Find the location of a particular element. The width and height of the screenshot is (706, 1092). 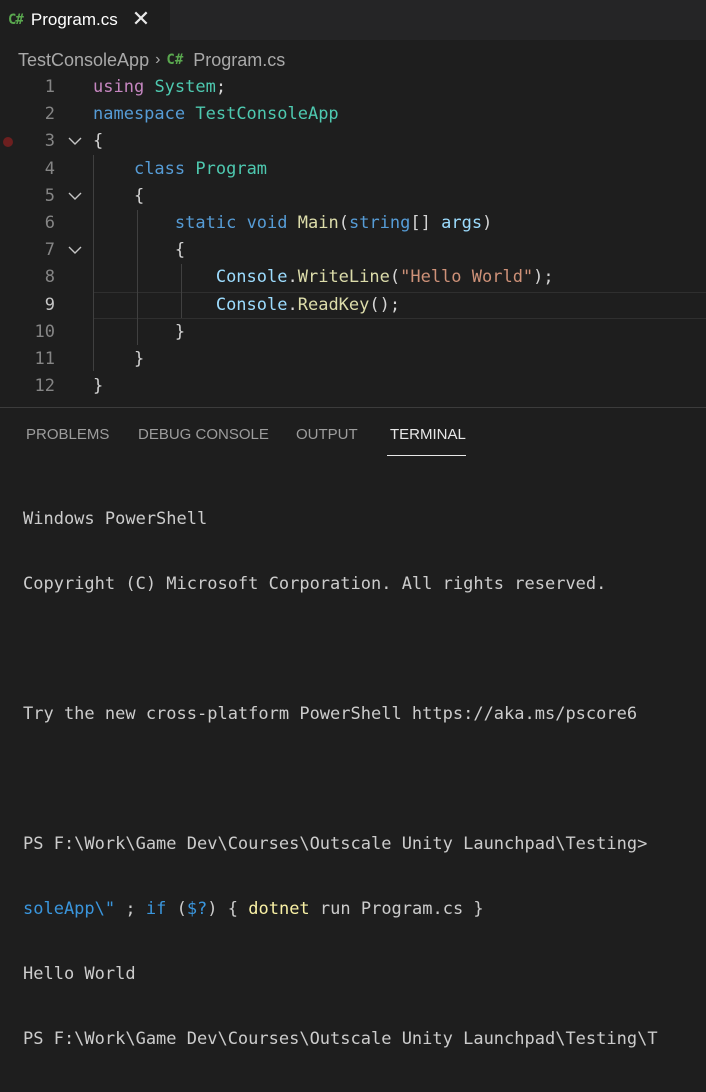

code-token: string is located at coordinates (379, 223).